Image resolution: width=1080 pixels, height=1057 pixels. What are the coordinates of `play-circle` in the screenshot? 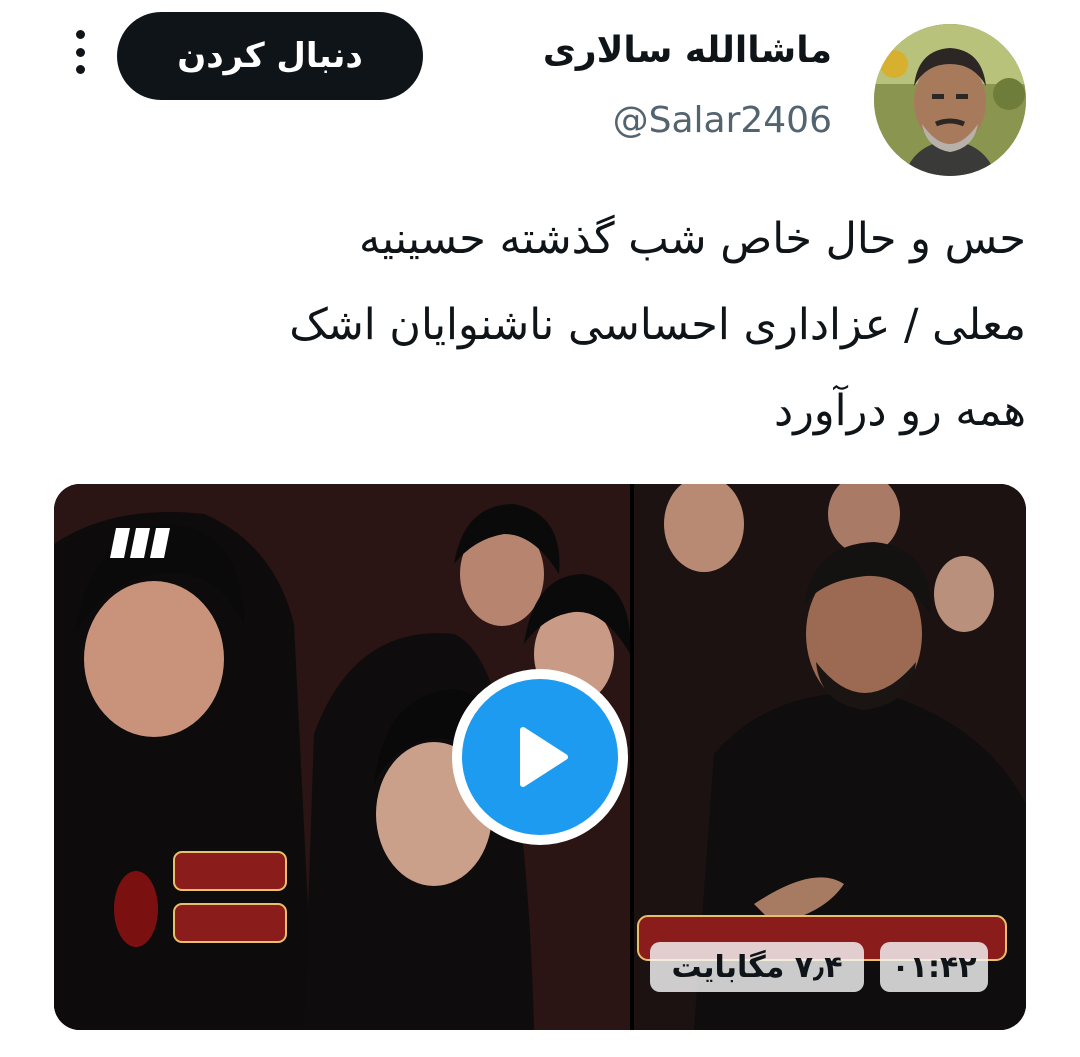 It's located at (540, 757).